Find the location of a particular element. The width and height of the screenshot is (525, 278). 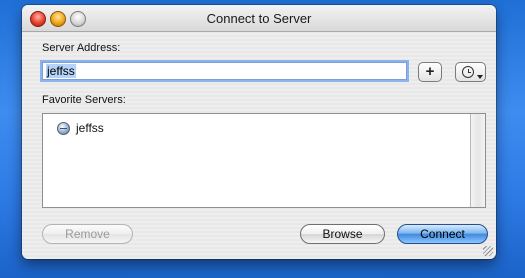

remove-button: Remove is located at coordinates (87, 234).